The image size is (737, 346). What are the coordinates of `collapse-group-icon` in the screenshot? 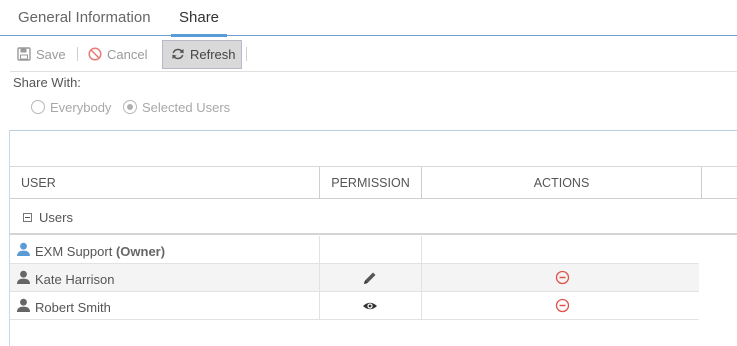 It's located at (27, 217).